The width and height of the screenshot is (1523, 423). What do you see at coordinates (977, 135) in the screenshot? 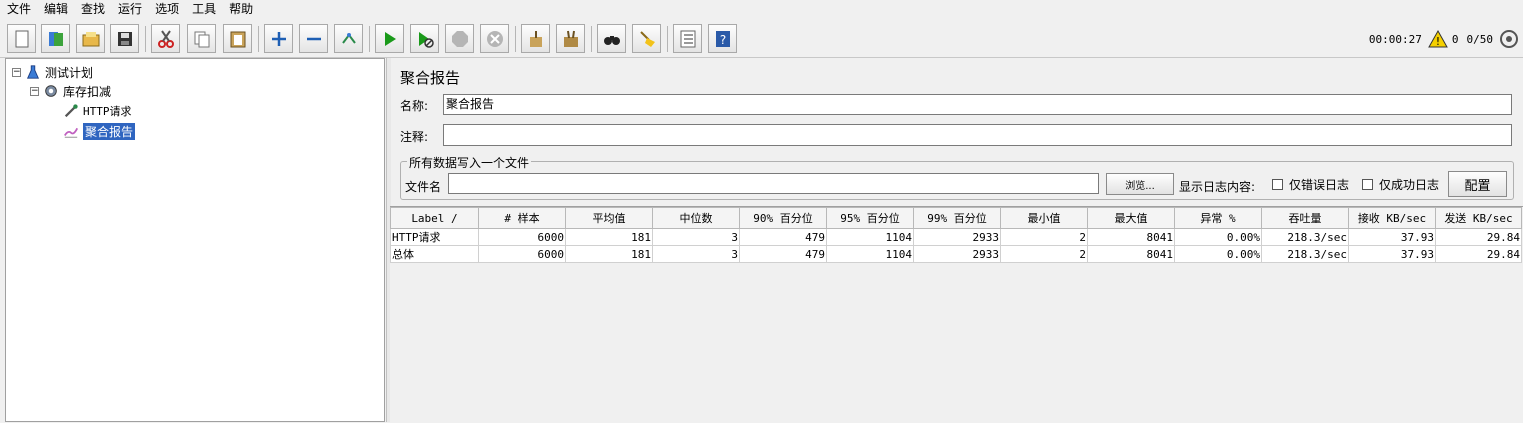
I see `comment-input` at bounding box center [977, 135].